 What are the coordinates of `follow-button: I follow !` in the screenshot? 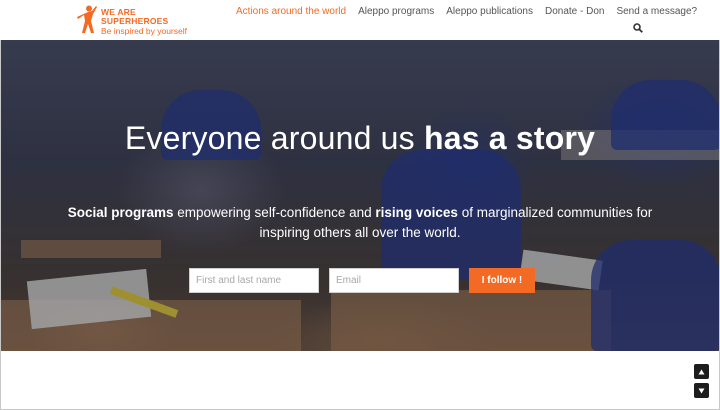 It's located at (502, 280).